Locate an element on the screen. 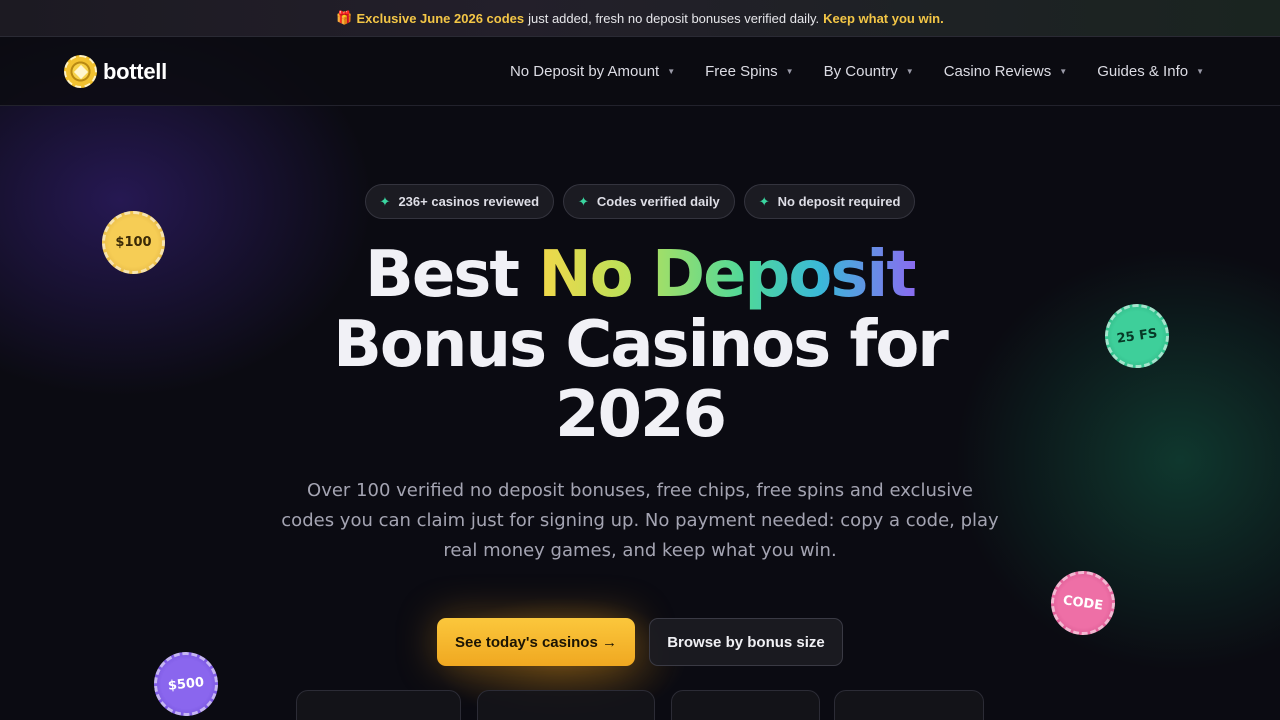  logo: bottell is located at coordinates (115, 71).